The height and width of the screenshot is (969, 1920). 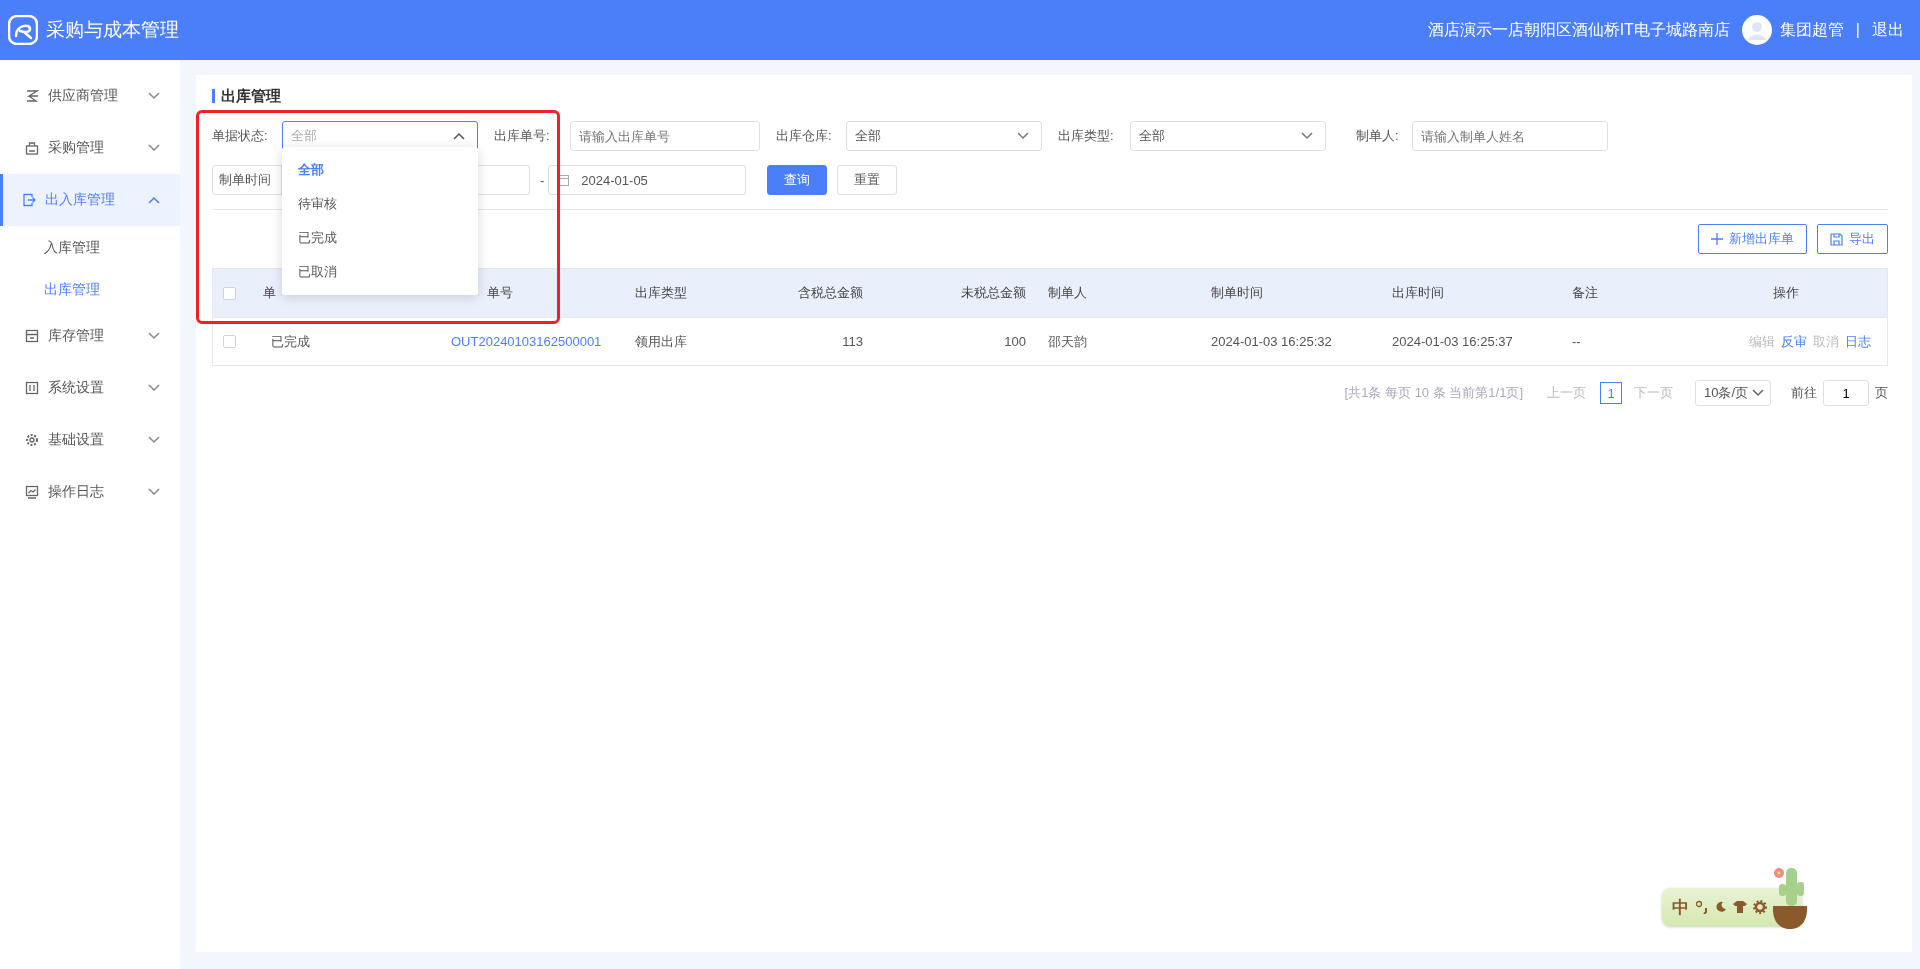 I want to click on toolbar-button: 导出, so click(x=1852, y=239).